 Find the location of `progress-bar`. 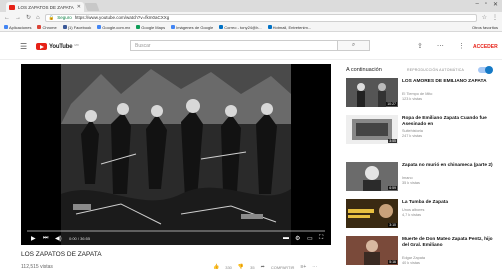

progress-bar is located at coordinates (176, 231).